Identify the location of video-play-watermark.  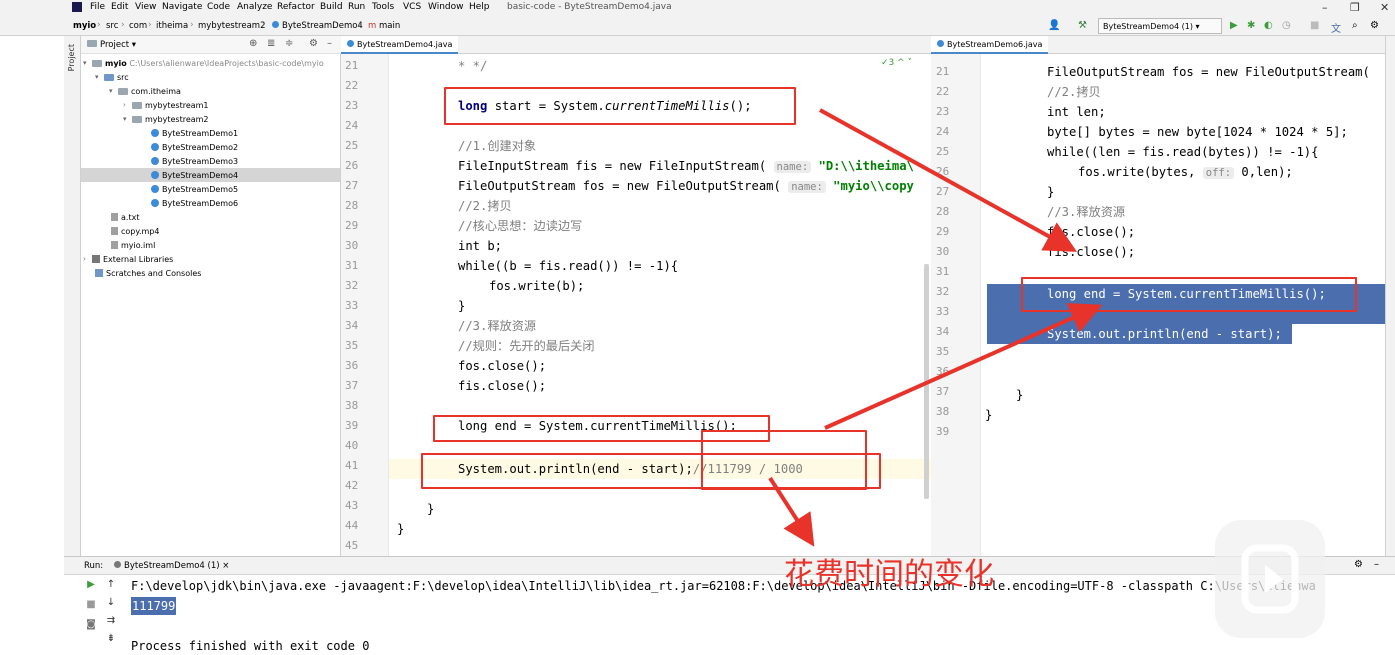
(1270, 579).